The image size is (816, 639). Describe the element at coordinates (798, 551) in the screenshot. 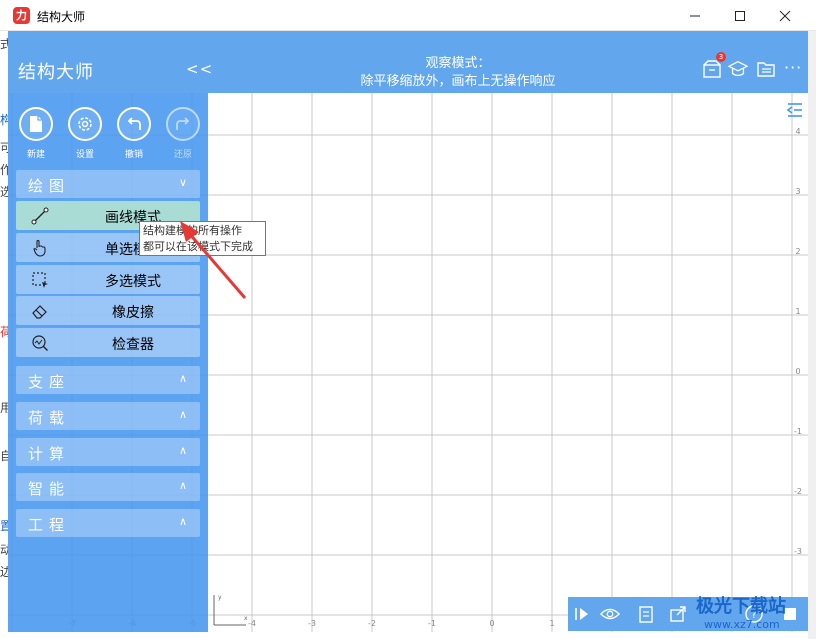

I see `y-tick-label: -3` at that location.